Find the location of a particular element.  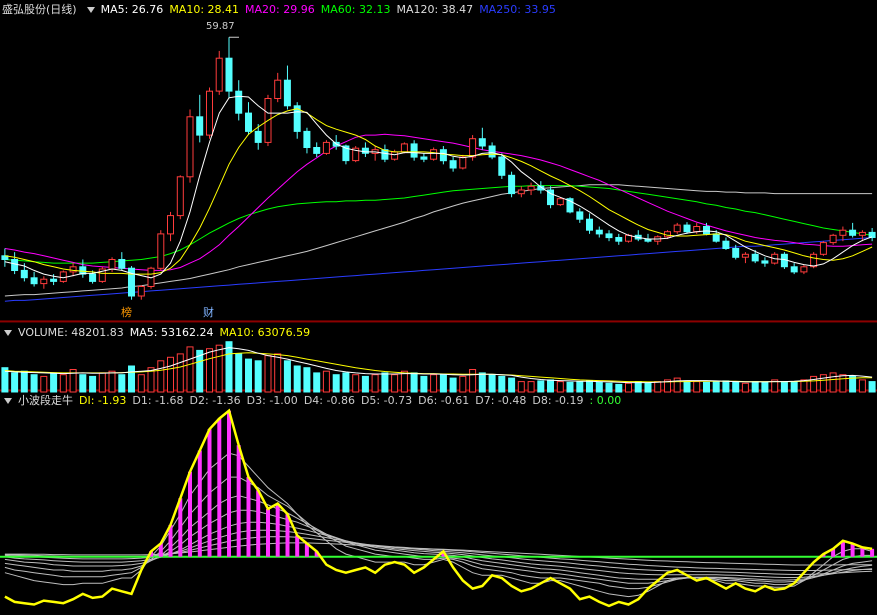

stock-name: 盛弘股份(日线) is located at coordinates (39, 9).